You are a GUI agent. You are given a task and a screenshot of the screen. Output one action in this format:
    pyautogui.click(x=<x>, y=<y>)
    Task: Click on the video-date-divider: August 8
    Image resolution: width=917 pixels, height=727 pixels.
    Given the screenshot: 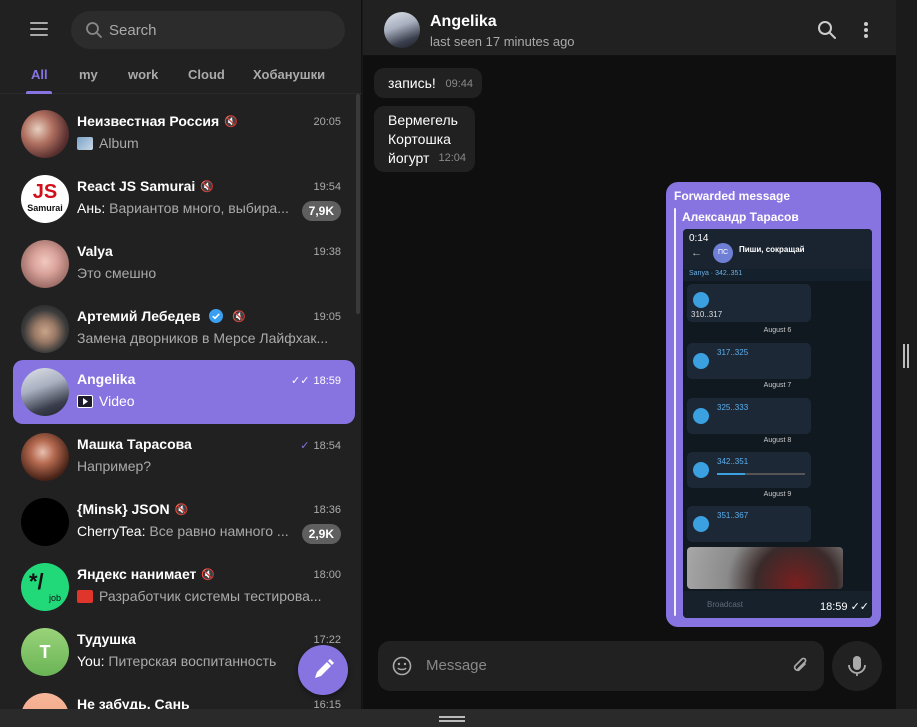 What is the action you would take?
    pyautogui.click(x=777, y=440)
    